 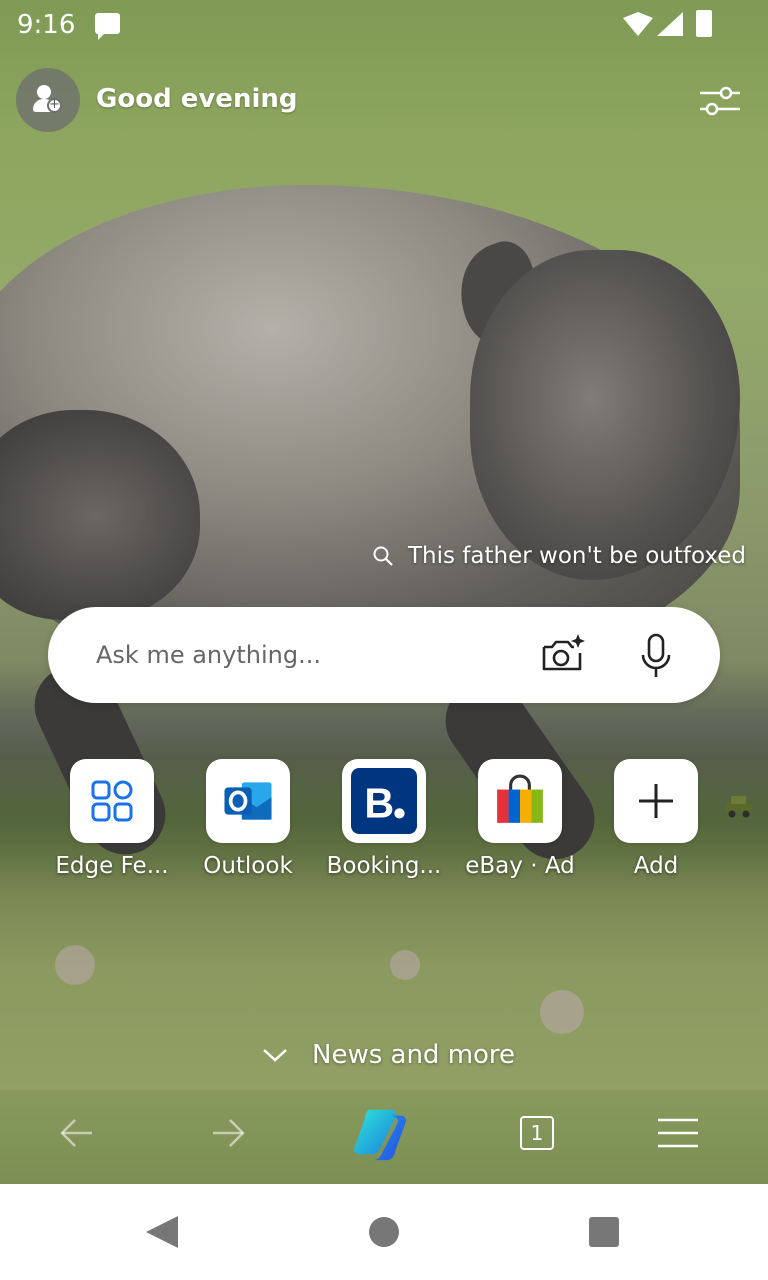 What do you see at coordinates (638, 24) in the screenshot?
I see `wifi-icon` at bounding box center [638, 24].